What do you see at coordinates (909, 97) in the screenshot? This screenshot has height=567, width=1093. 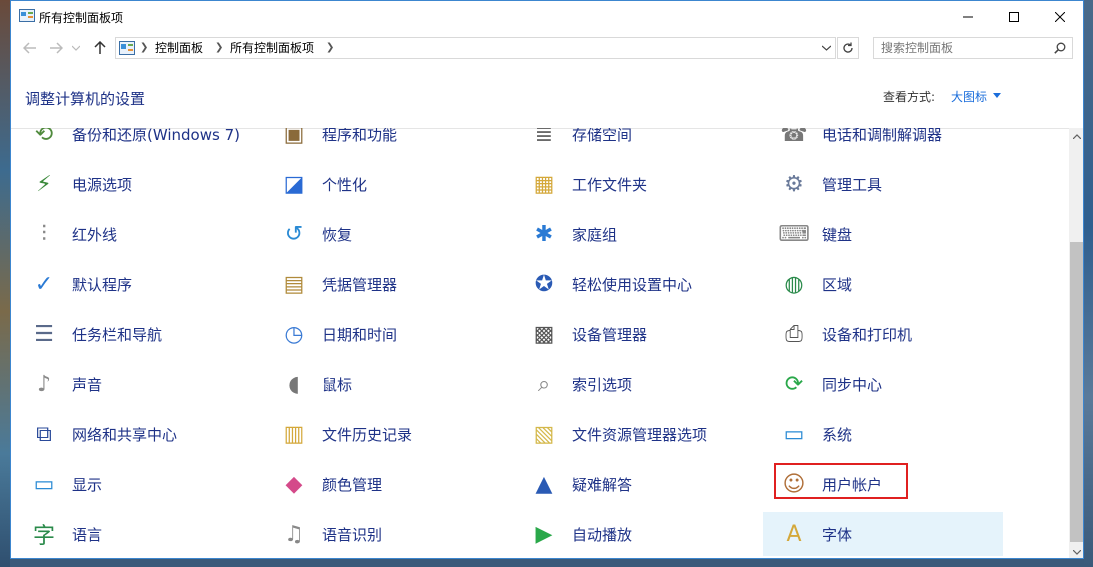 I see `view-by-label: 查看方式:` at bounding box center [909, 97].